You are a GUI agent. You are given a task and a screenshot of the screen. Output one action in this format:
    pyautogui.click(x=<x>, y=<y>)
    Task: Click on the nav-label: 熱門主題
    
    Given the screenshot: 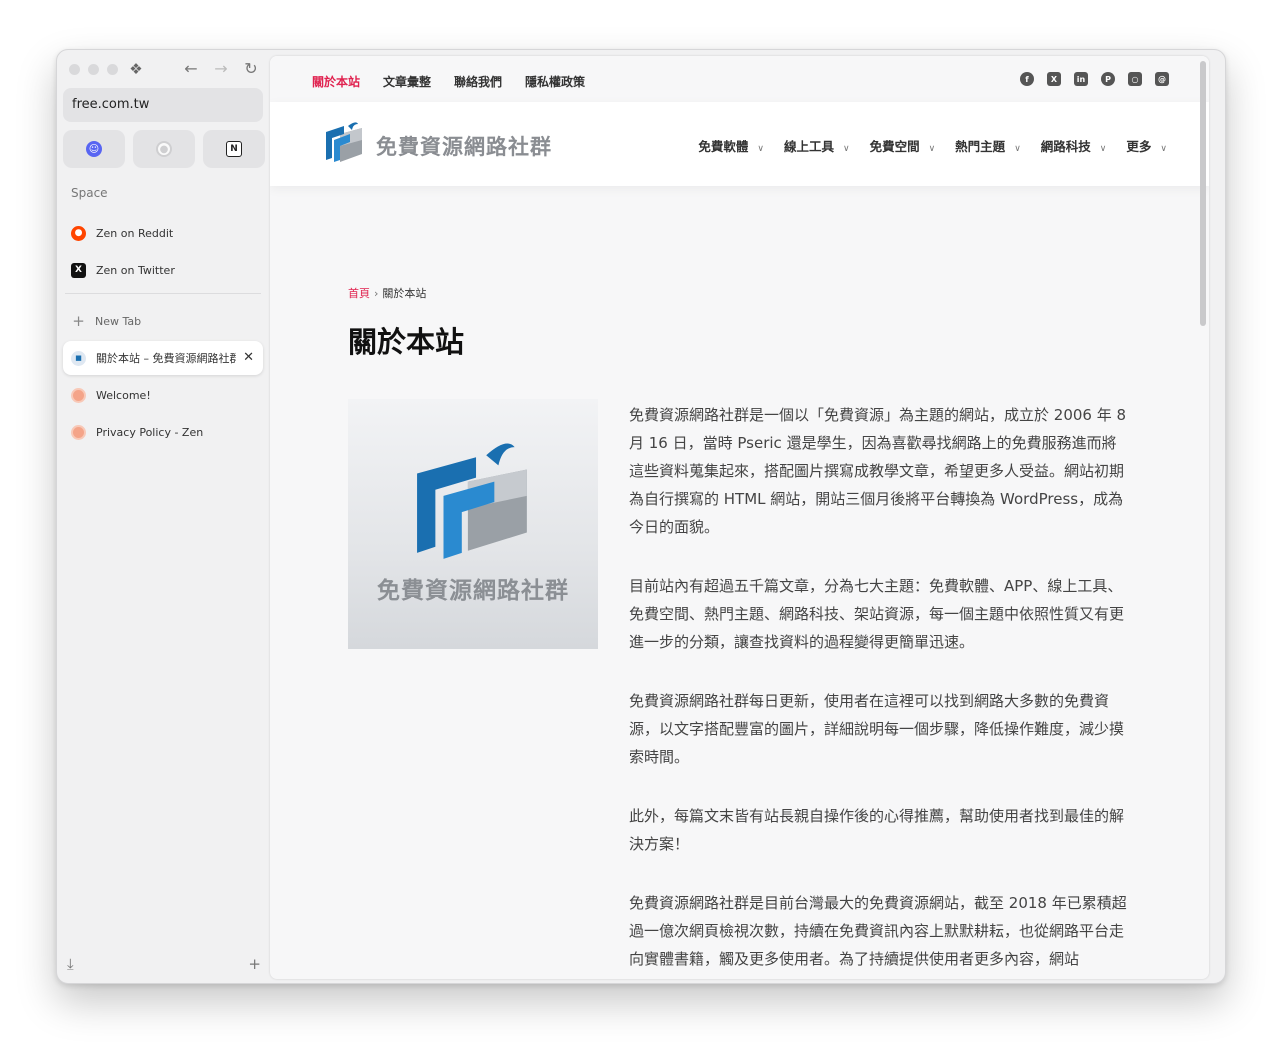 What is the action you would take?
    pyautogui.click(x=980, y=146)
    